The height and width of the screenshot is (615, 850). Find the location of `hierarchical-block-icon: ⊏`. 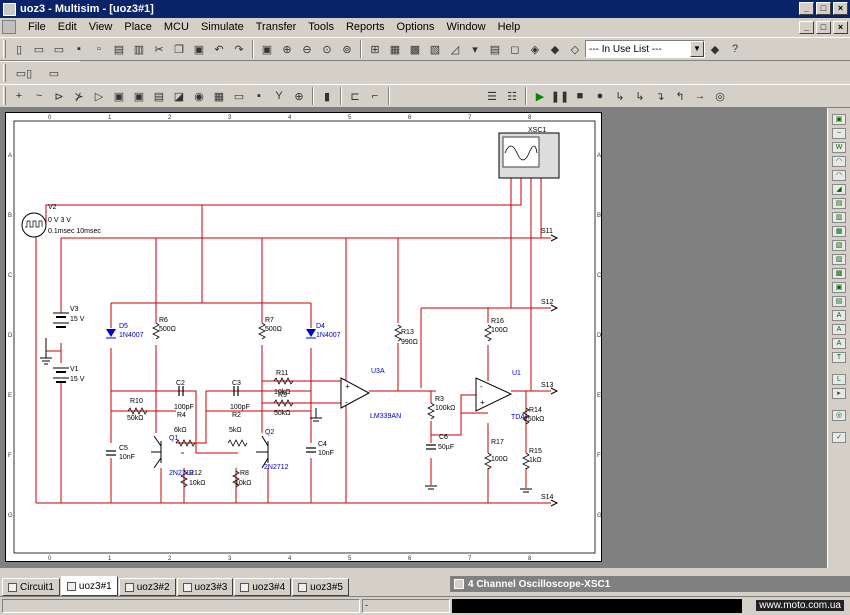

hierarchical-block-icon: ⊏ is located at coordinates (355, 96).